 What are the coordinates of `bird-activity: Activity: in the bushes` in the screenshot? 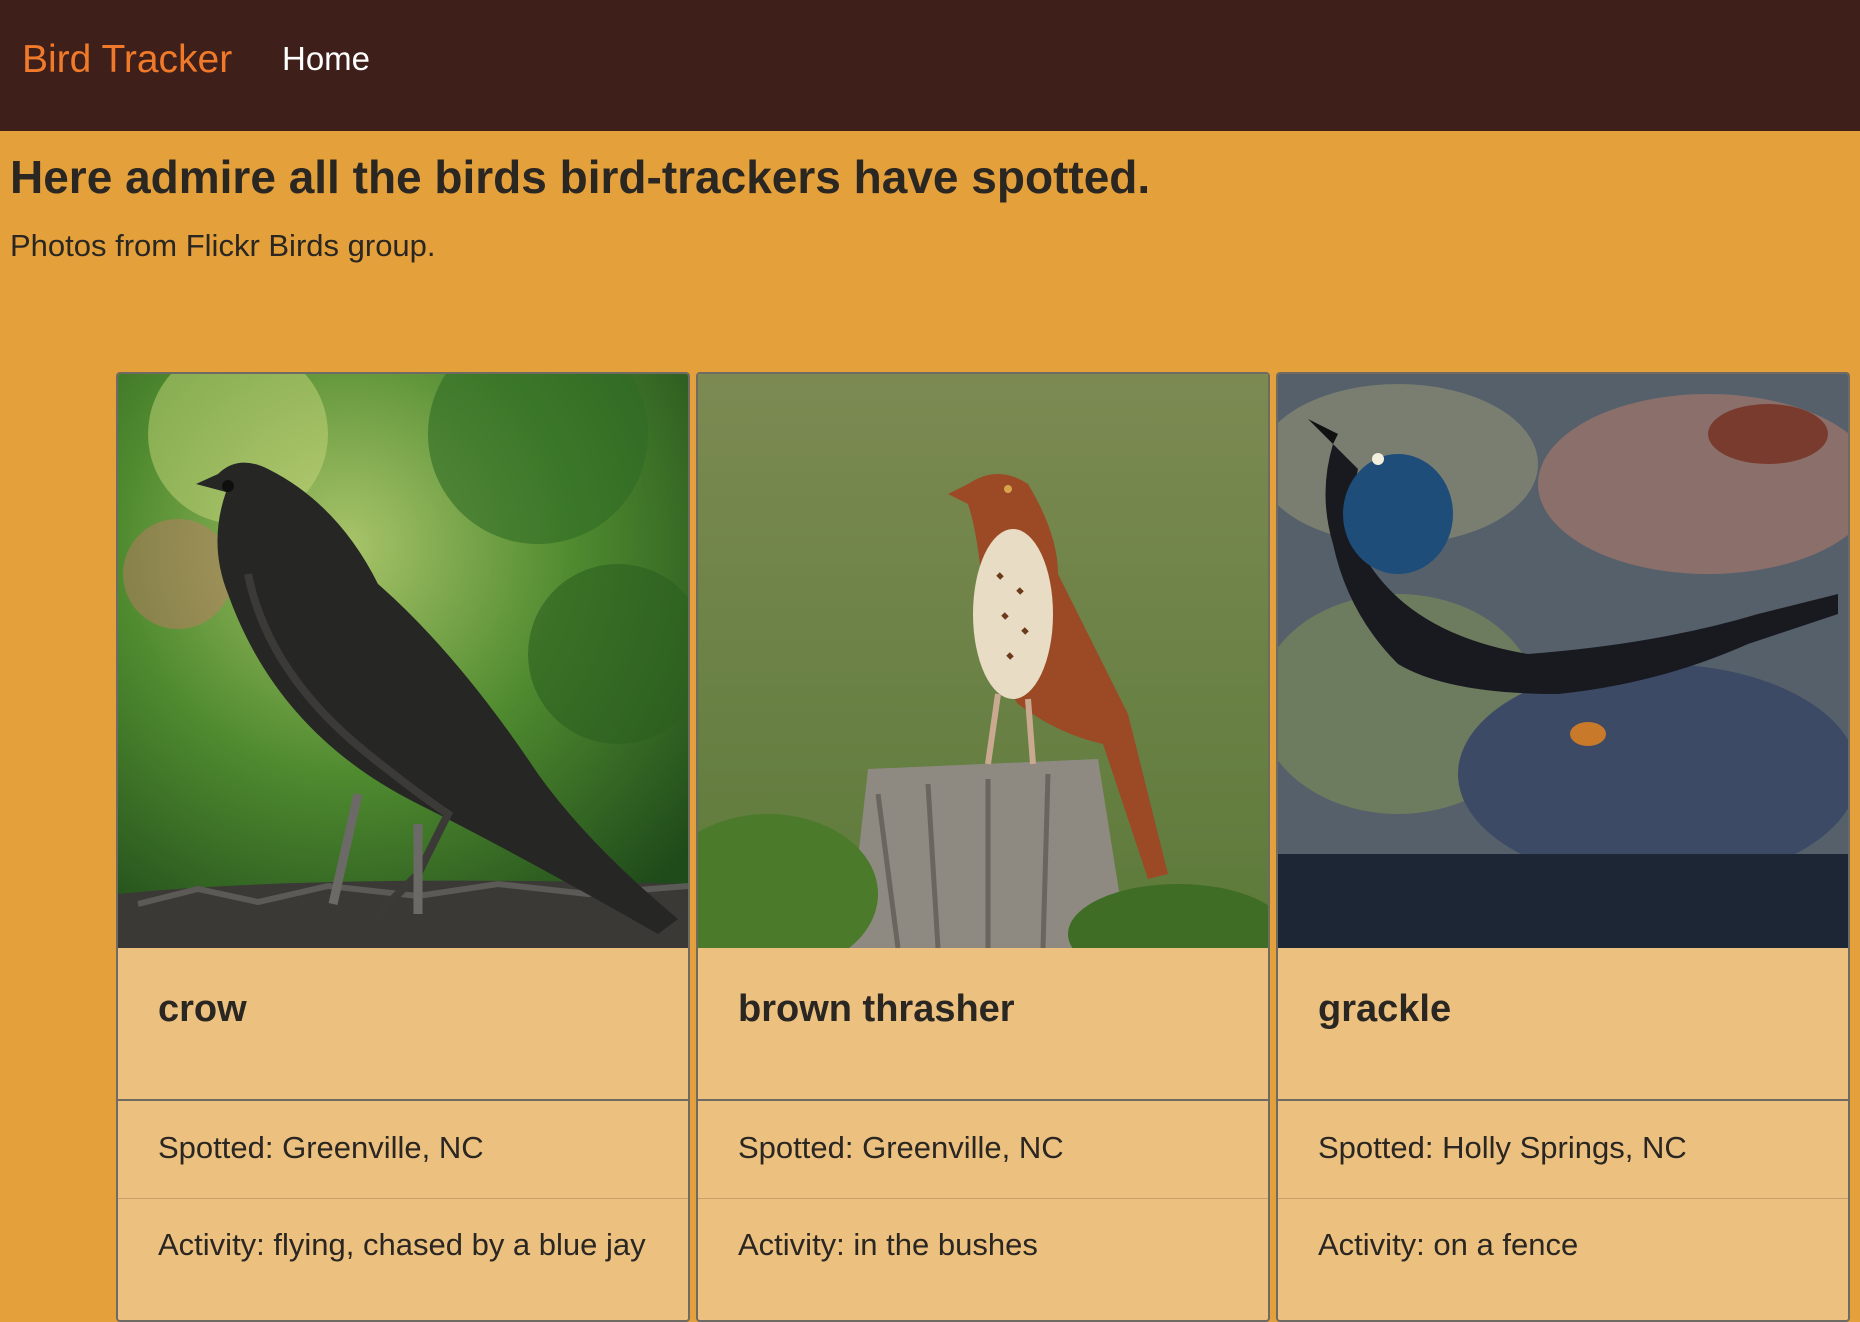 It's located at (888, 1244).